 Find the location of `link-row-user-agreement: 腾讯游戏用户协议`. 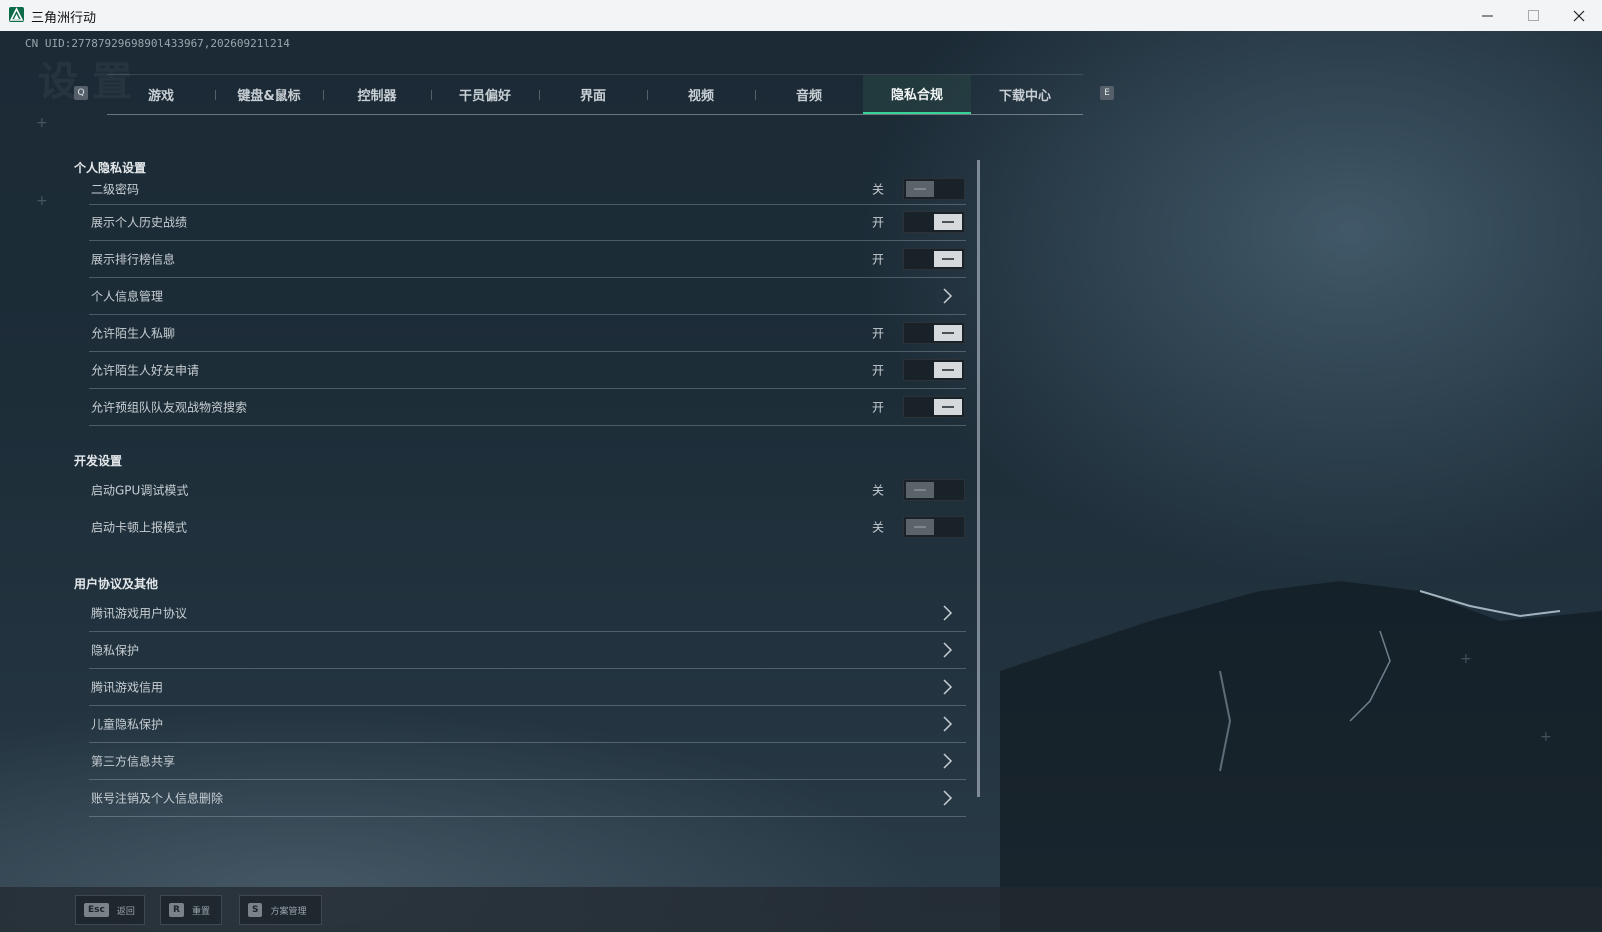

link-row-user-agreement: 腾讯游戏用户协议 is located at coordinates (527, 613).